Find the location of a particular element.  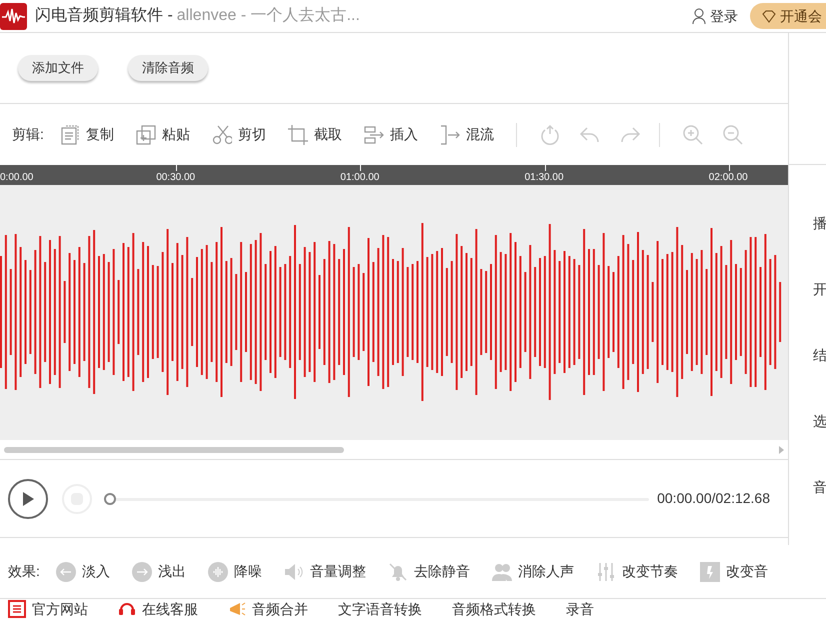

copy-icon is located at coordinates (70, 134).